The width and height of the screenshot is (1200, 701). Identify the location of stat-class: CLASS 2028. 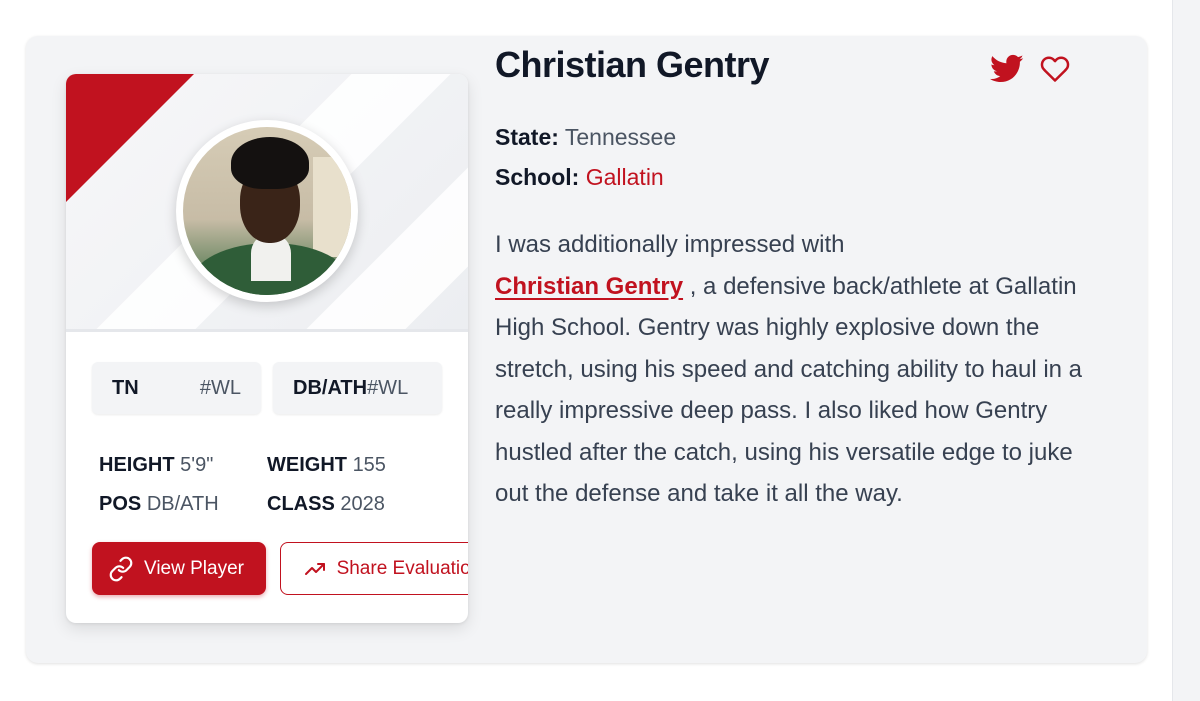
(351, 504).